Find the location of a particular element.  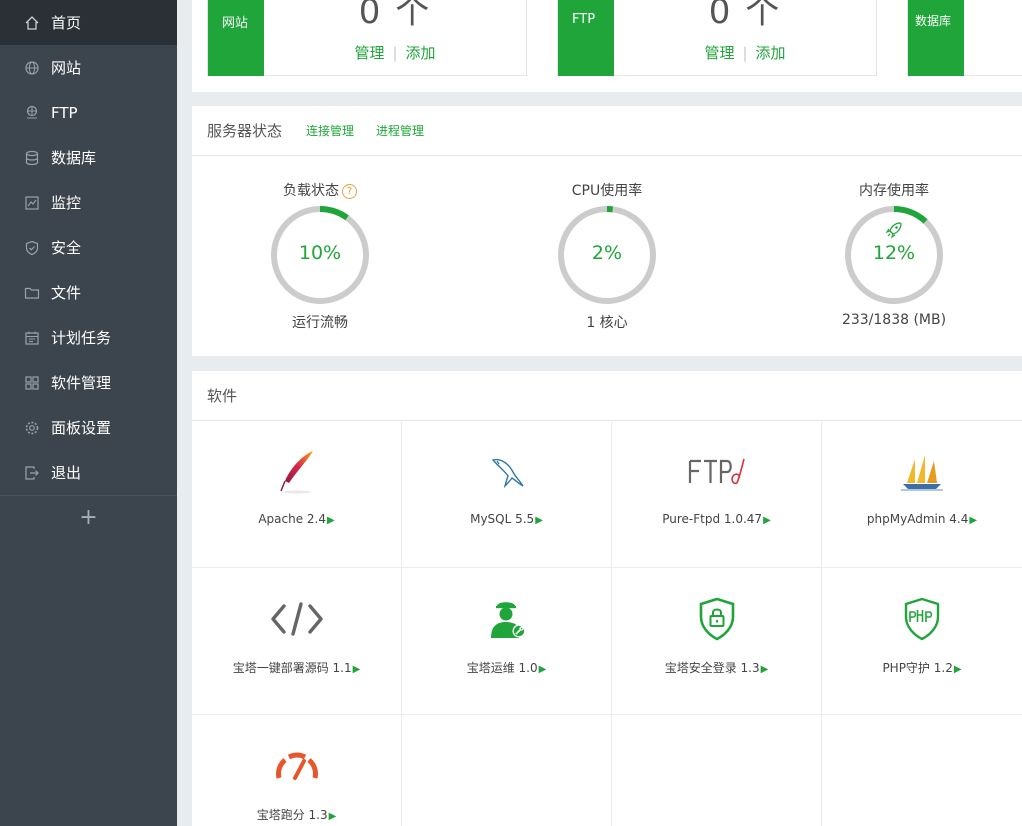

software-item-pure-ftpd: Pure-Ftpd 1.0.47▶ is located at coordinates (717, 494).